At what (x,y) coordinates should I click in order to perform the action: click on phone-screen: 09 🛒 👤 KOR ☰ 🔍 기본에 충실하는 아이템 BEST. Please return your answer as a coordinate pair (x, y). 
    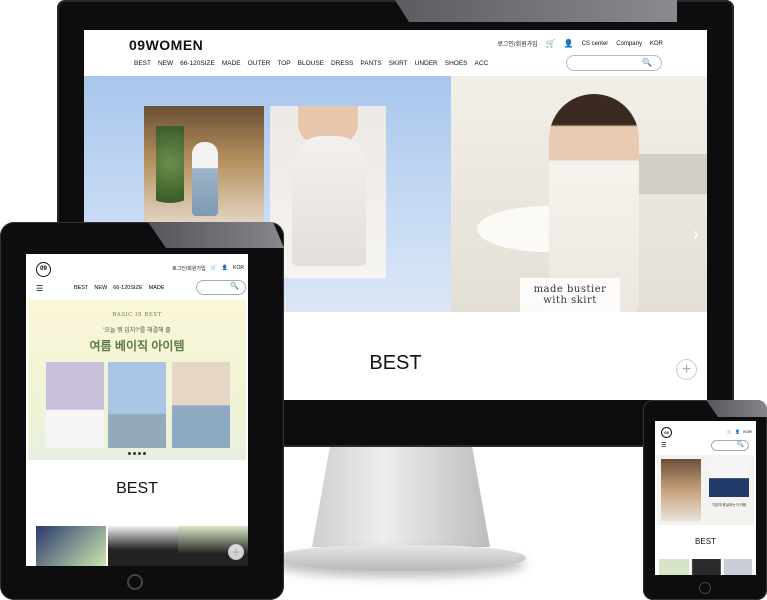
    Looking at the image, I should click on (705, 498).